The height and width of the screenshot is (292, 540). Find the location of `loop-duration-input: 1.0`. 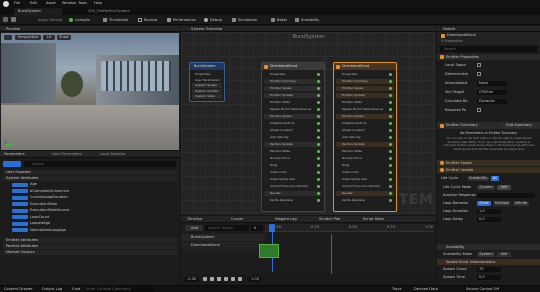

loop-duration-input: 1.0 is located at coordinates (489, 211).